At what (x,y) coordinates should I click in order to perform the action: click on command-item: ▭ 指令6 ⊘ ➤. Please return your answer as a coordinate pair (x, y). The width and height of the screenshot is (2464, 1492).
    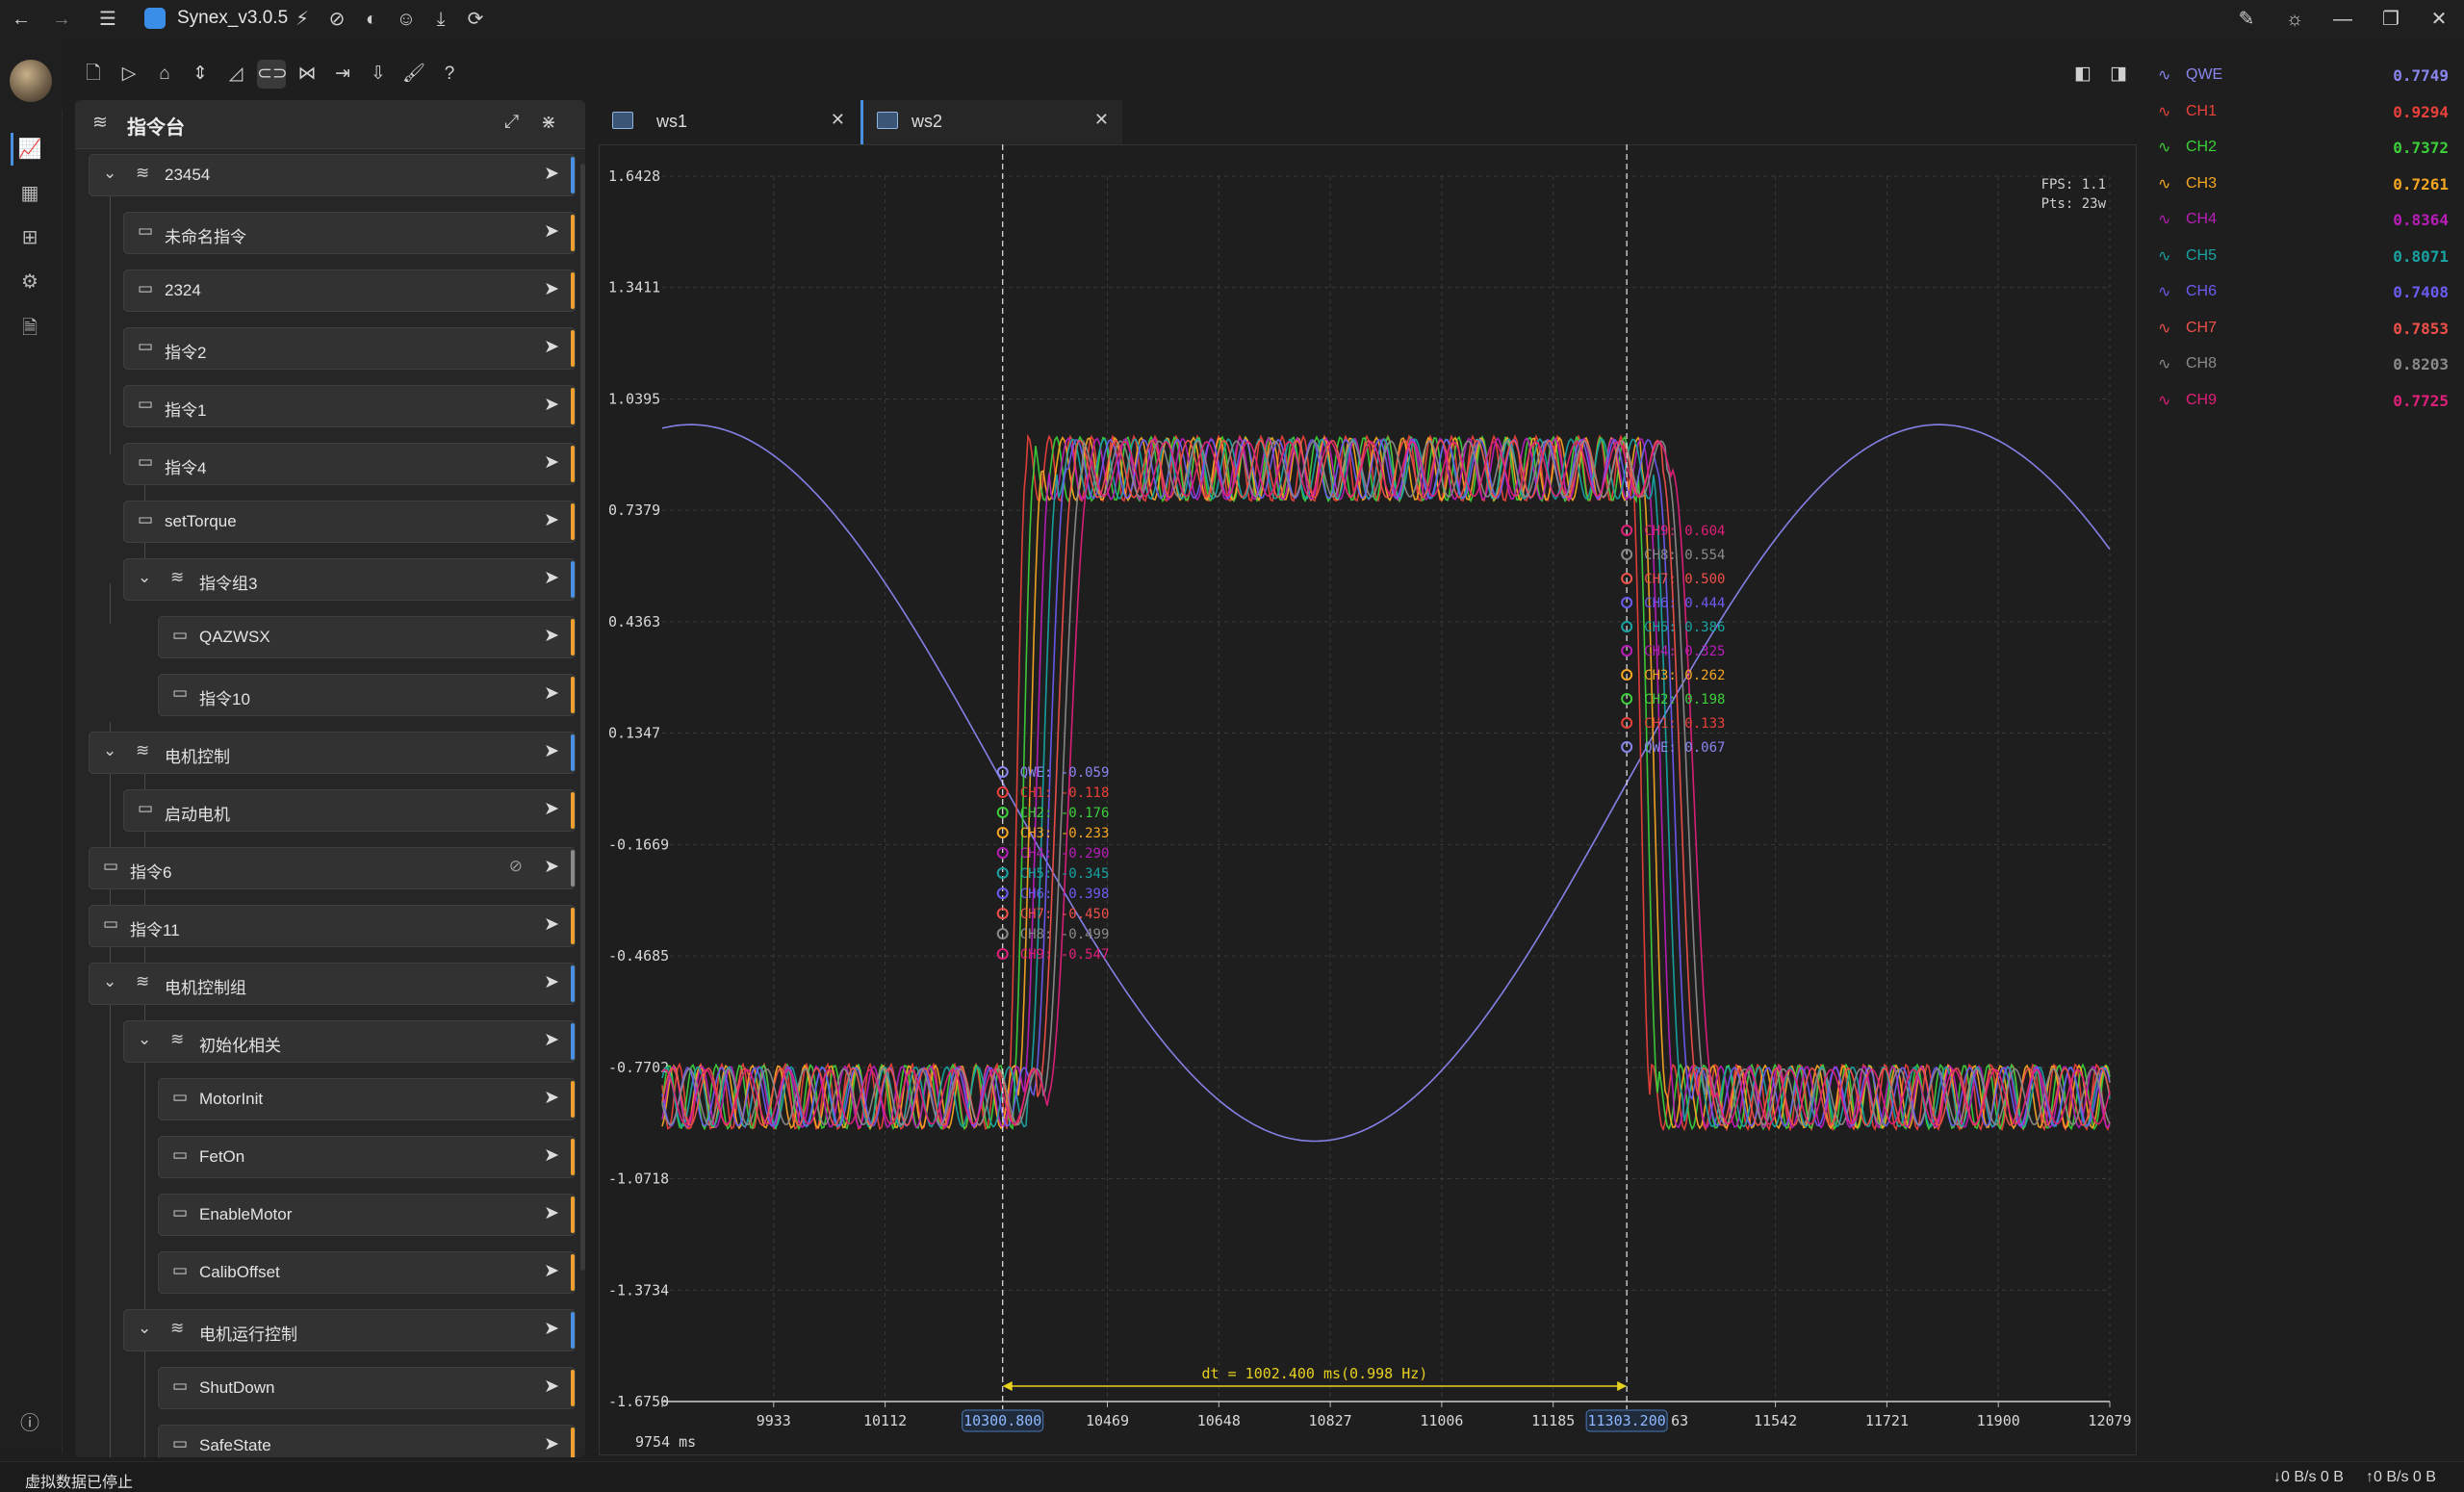
    Looking at the image, I should click on (332, 868).